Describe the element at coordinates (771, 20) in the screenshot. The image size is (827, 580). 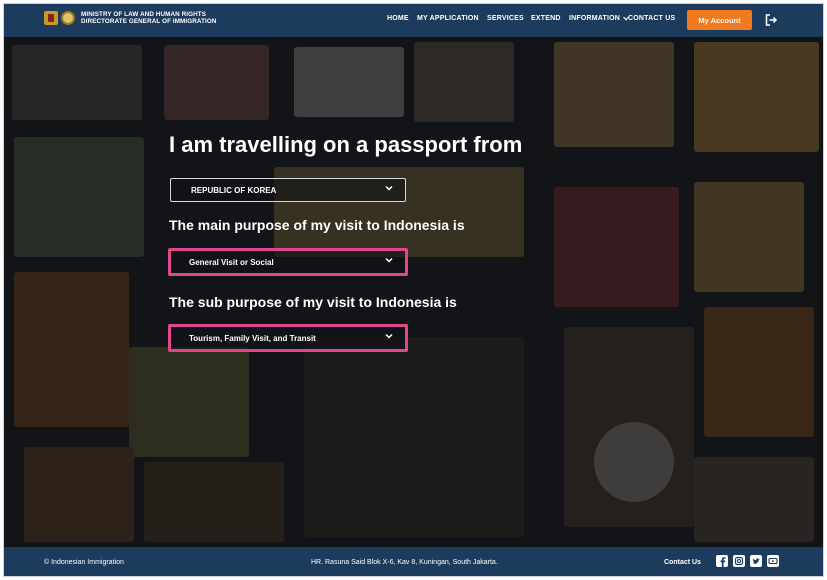
I see `logout-icon` at that location.